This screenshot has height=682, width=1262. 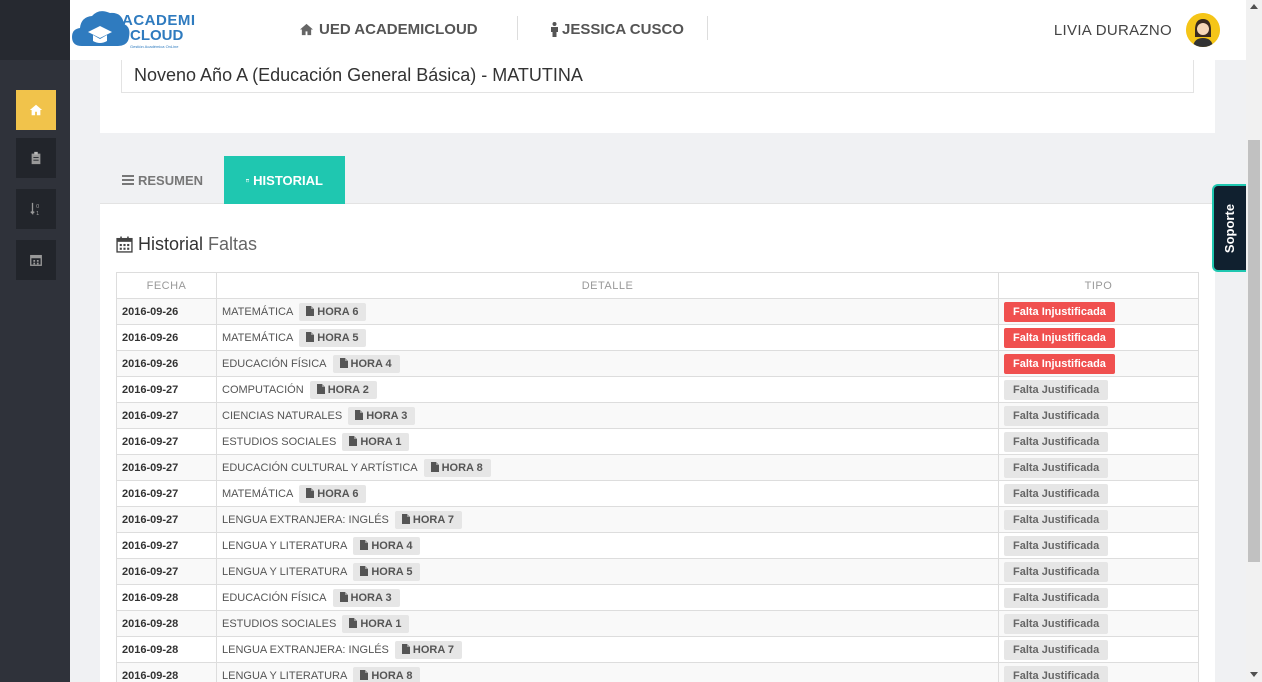 I want to click on app-logo: ACADEMI CLOUD Gestión Académica OnLine, so click(x=132, y=30).